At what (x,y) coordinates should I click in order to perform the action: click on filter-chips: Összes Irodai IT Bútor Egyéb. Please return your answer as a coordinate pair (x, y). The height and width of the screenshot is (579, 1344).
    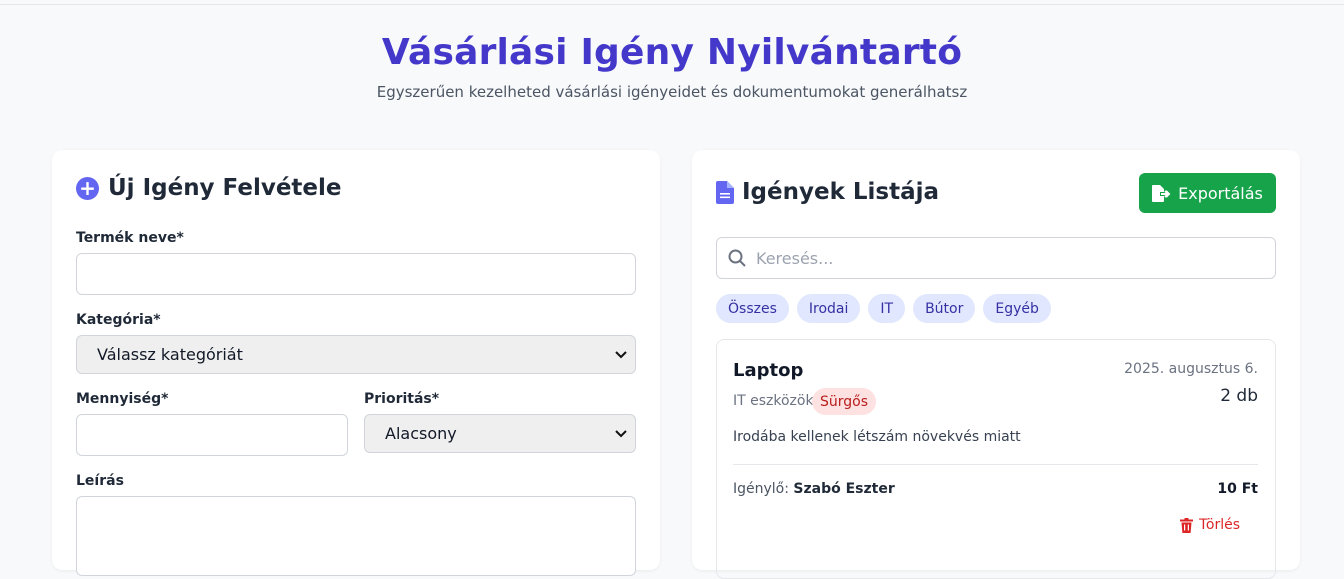
    Looking at the image, I should click on (887, 308).